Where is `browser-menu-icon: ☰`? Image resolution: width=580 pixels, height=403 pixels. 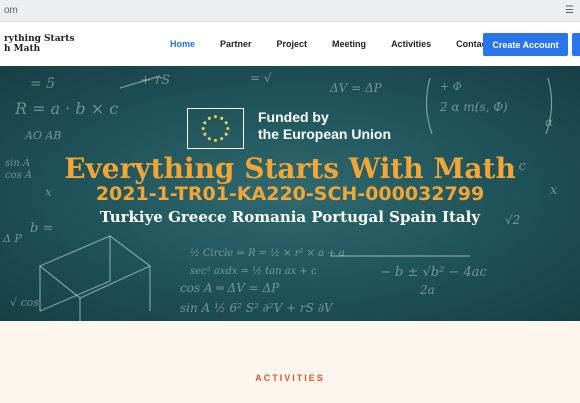
browser-menu-icon: ☰ is located at coordinates (569, 10).